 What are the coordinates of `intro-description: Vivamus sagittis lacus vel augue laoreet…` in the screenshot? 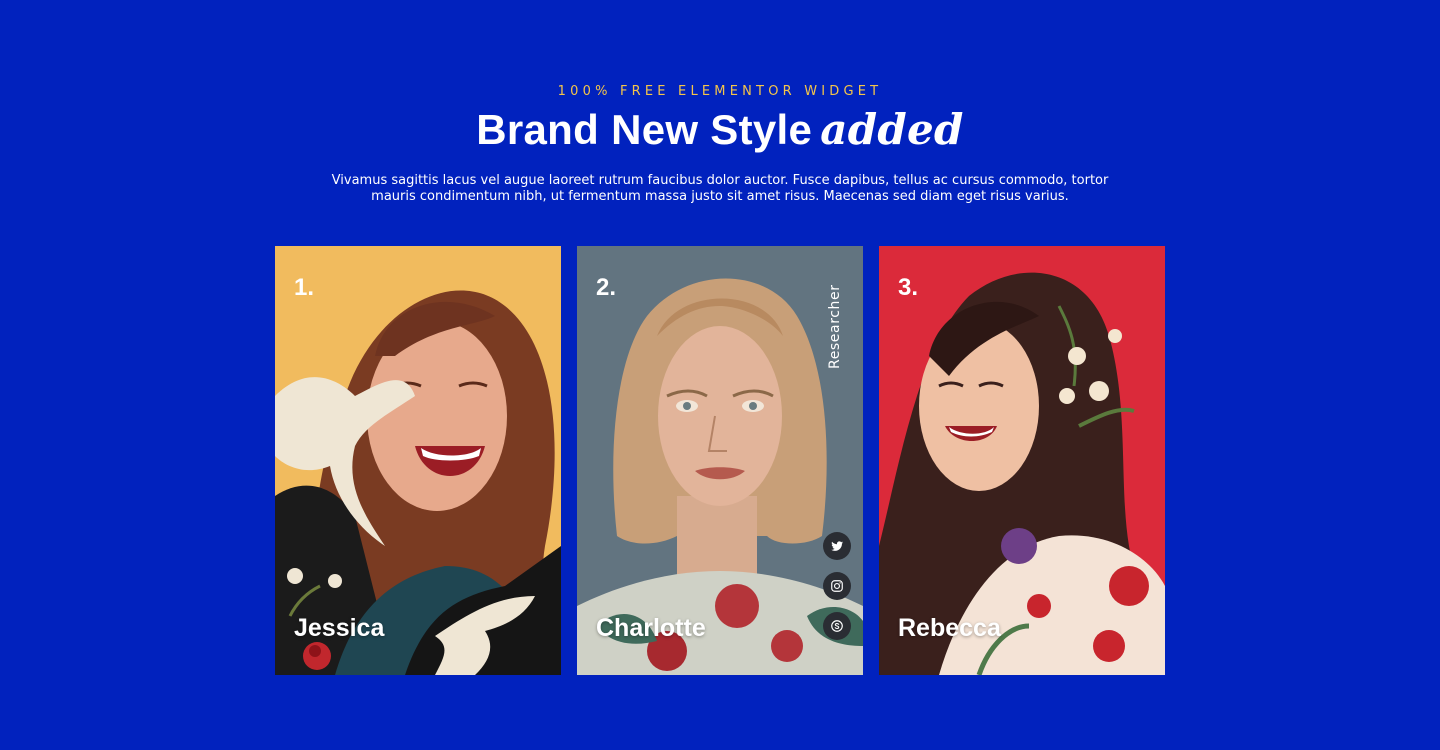 It's located at (720, 188).